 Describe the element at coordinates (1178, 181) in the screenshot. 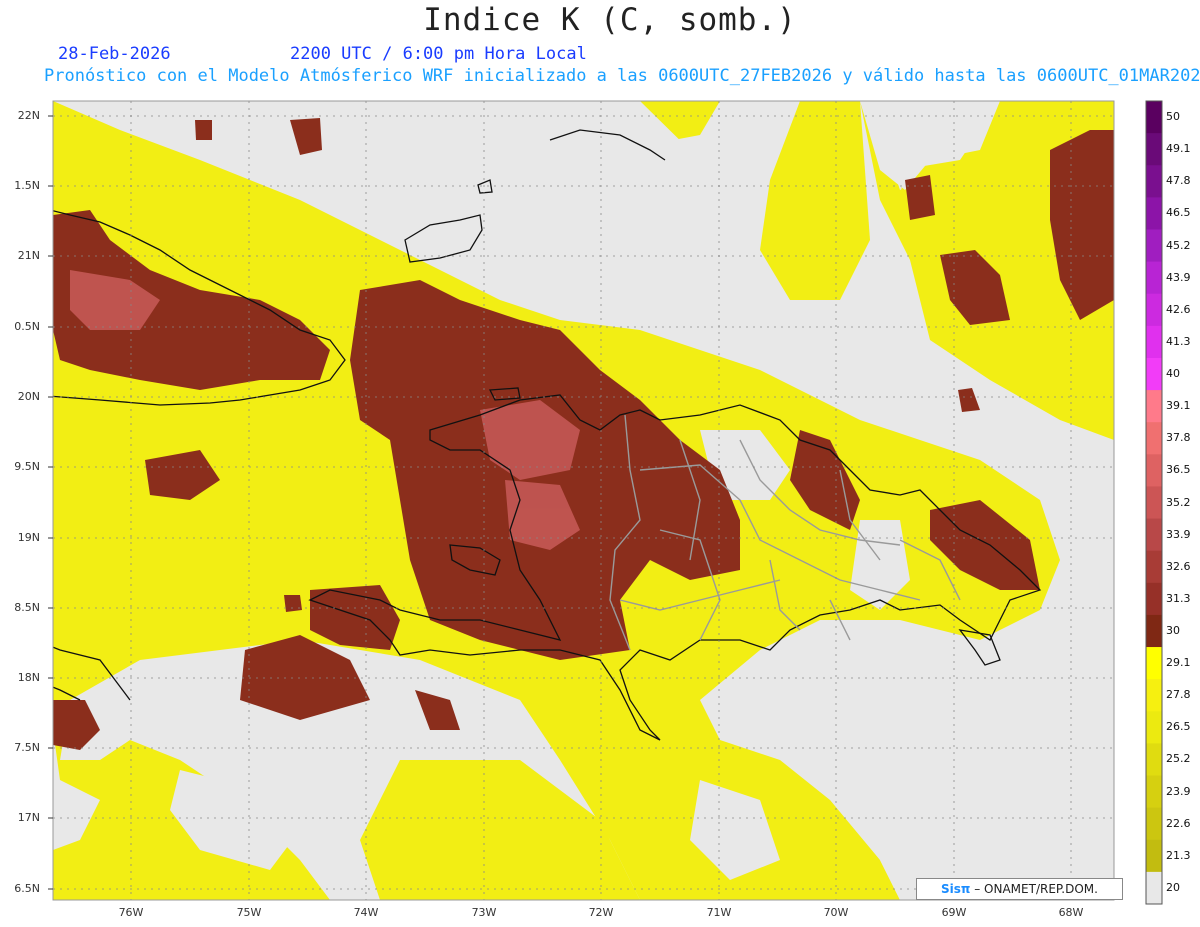

I see `colorbar-label: 47.8` at that location.